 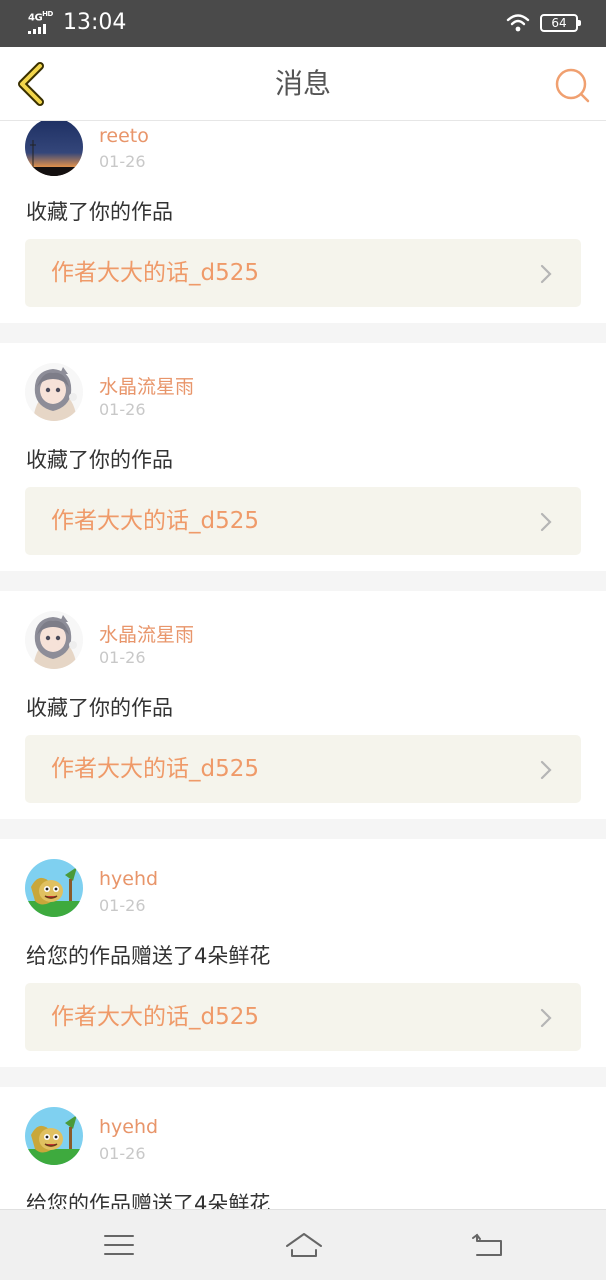 I want to click on system-nav-bar, so click(x=303, y=1244).